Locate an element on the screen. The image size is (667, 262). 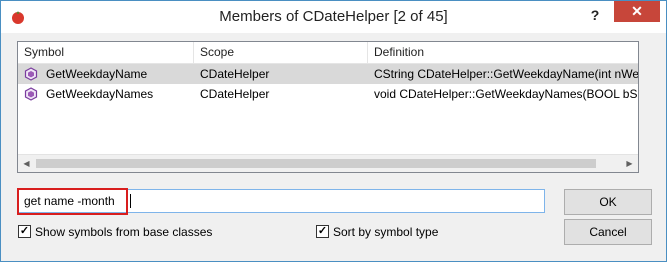
sort-by-type-option: ✓ Sort by symbol type is located at coordinates (396, 232).